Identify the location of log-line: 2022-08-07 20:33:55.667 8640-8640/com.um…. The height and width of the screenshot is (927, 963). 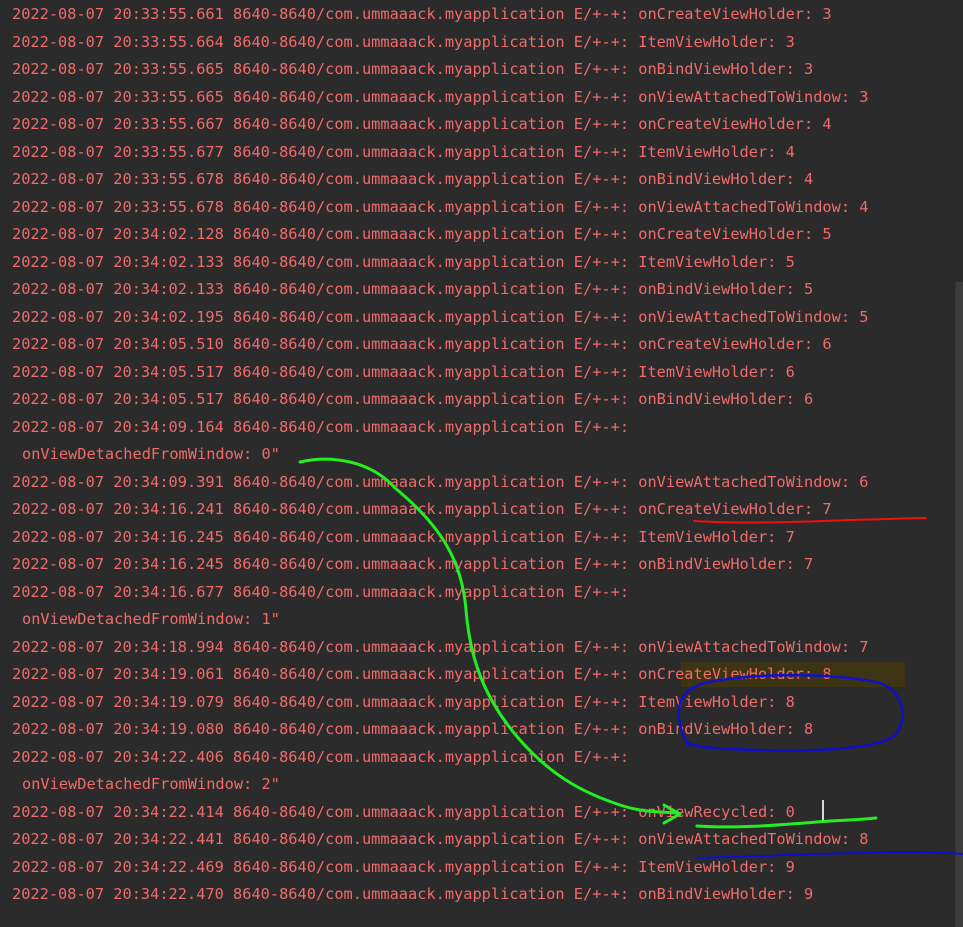
(422, 125).